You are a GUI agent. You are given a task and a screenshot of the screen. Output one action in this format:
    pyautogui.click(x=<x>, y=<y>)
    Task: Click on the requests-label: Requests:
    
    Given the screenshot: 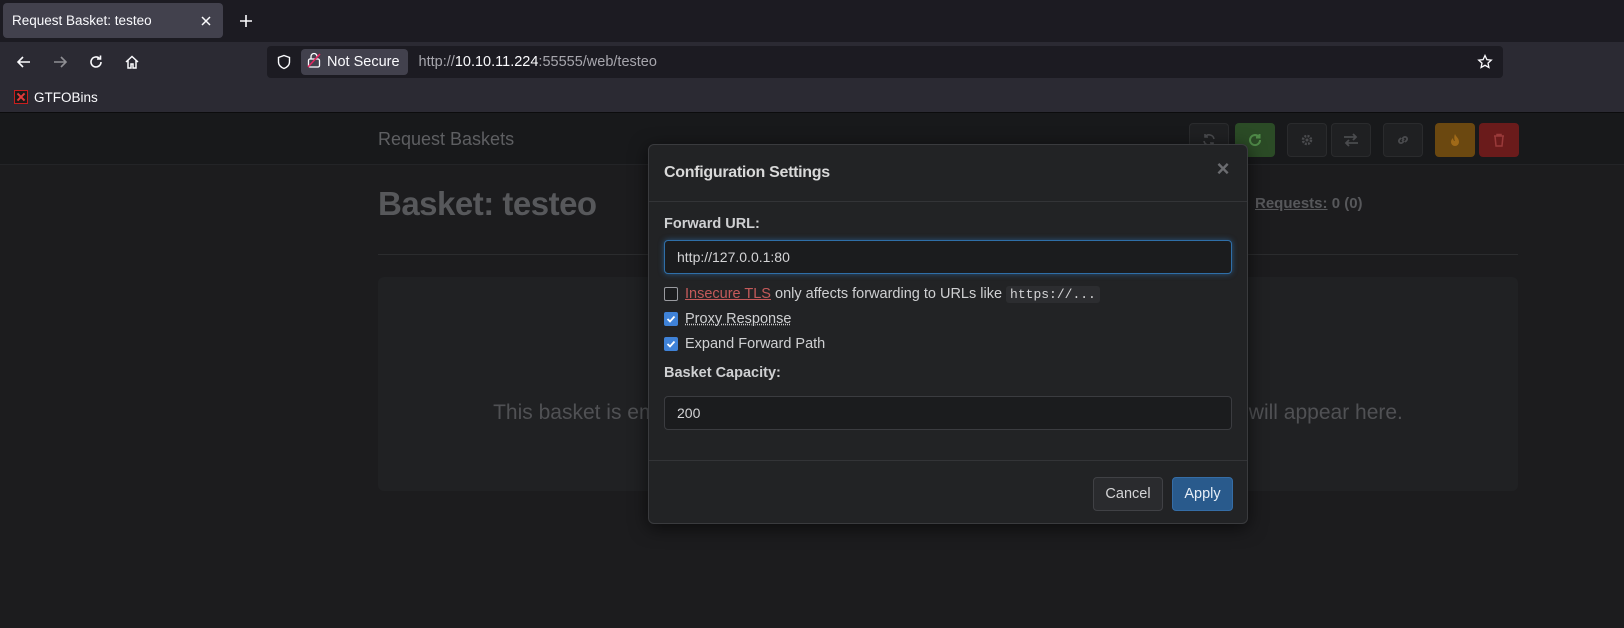 What is the action you would take?
    pyautogui.click(x=1291, y=203)
    